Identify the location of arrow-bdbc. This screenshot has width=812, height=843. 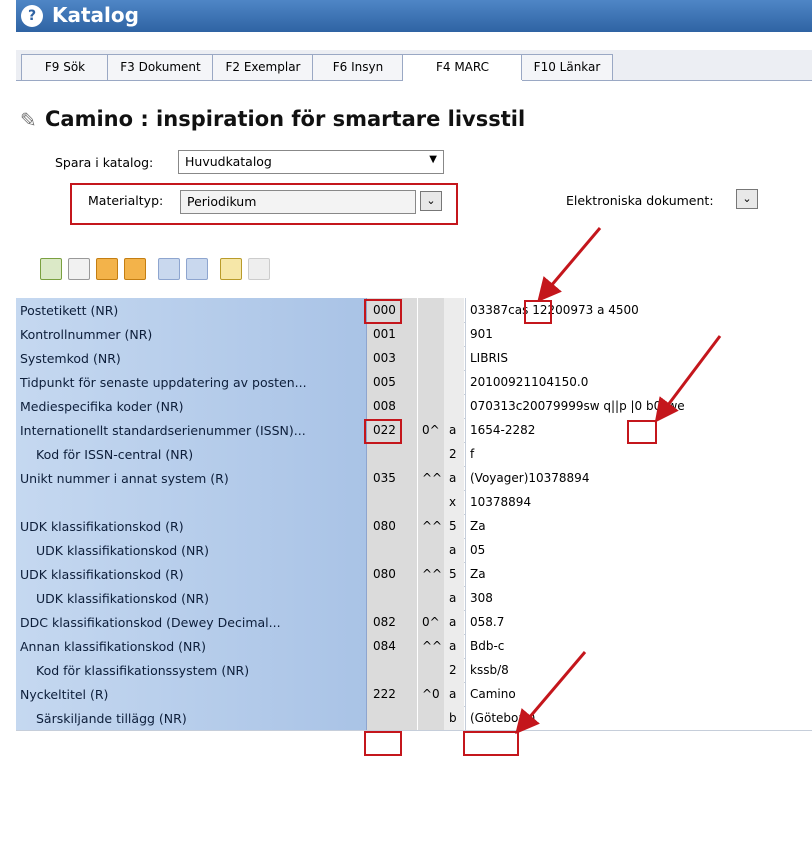
(551, 693).